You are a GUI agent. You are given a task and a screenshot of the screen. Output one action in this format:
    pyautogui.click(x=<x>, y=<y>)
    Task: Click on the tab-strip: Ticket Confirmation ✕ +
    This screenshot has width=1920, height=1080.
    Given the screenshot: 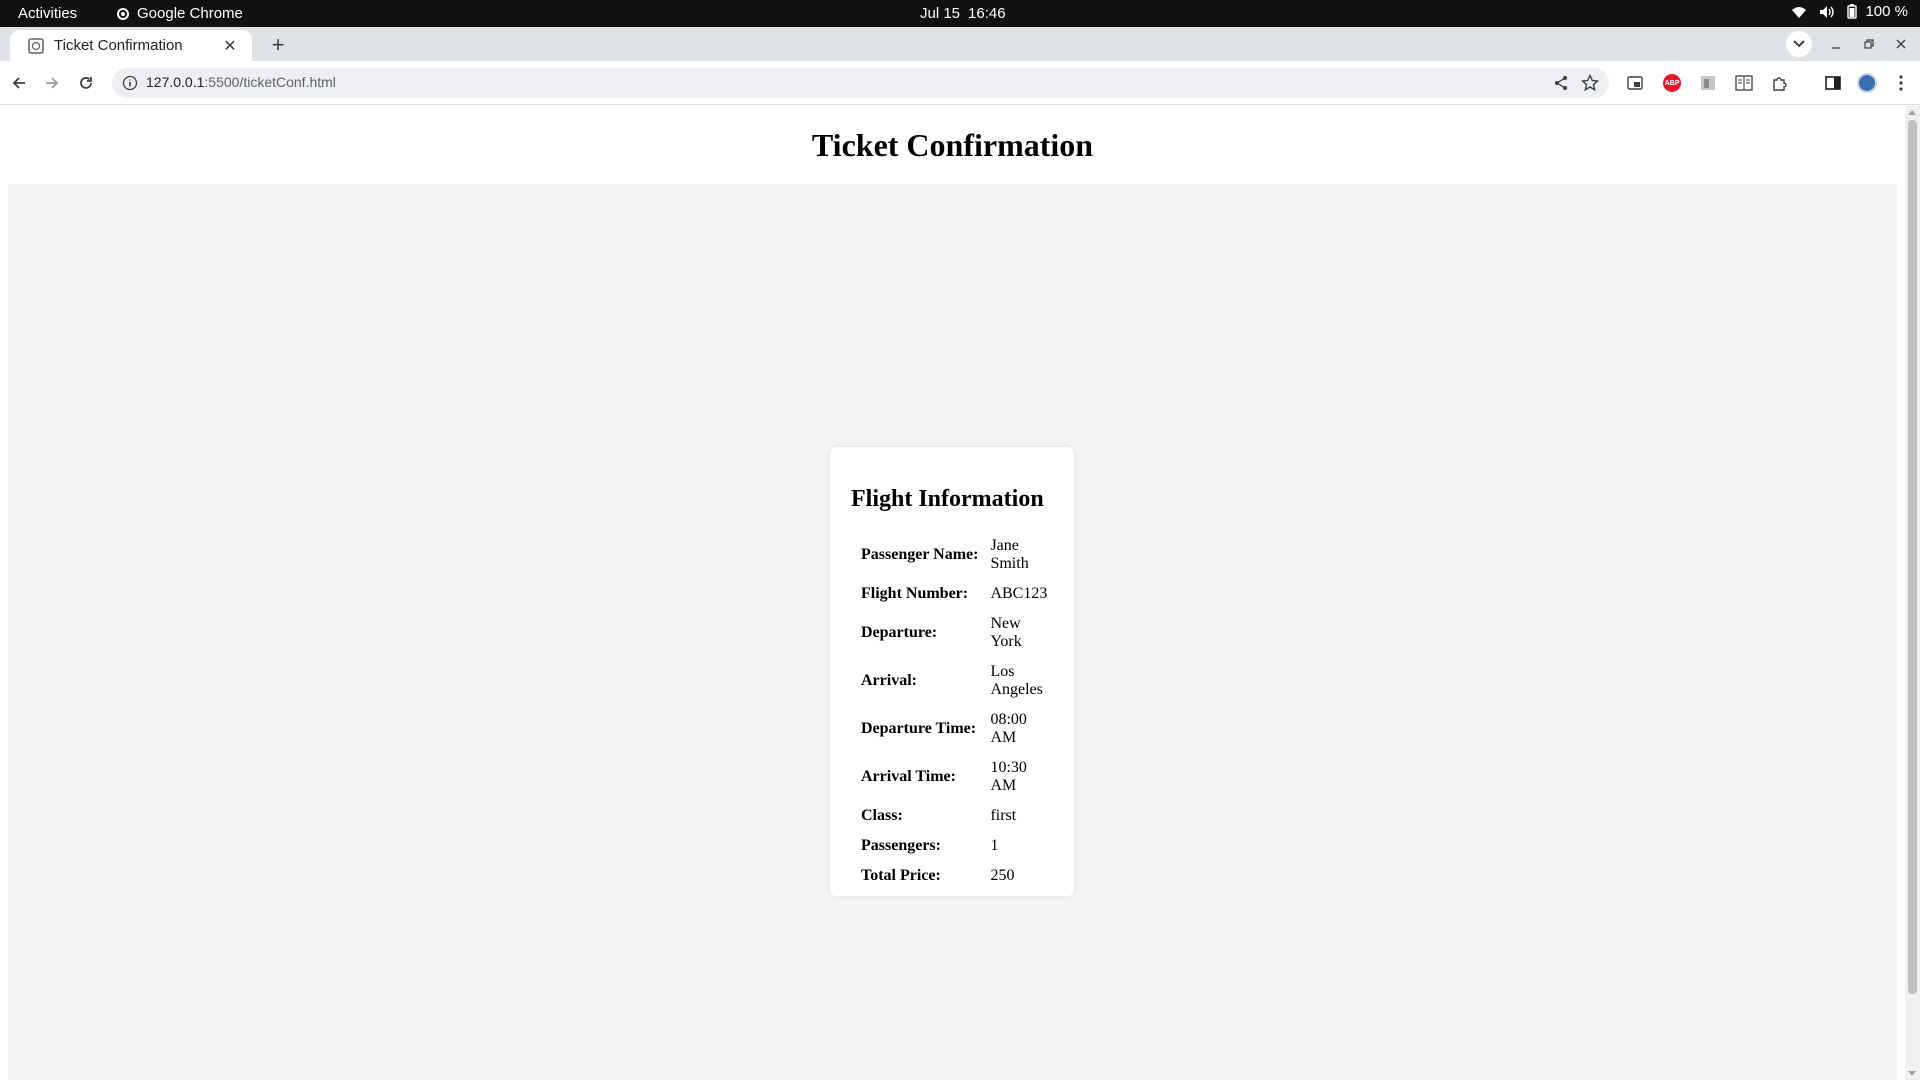 What is the action you would take?
    pyautogui.click(x=960, y=44)
    